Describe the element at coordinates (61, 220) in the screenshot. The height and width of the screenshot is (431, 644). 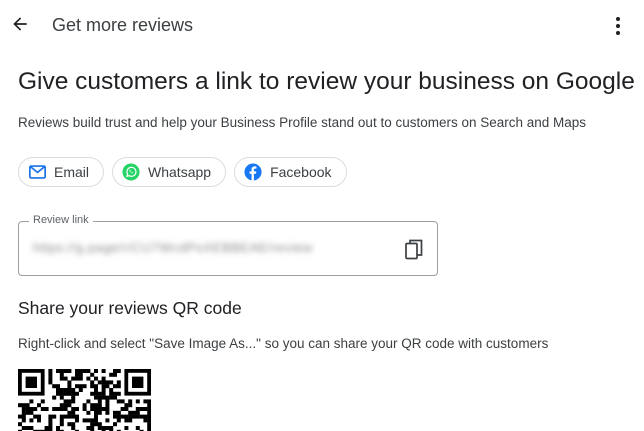
I see `review-link-label: Review link` at that location.